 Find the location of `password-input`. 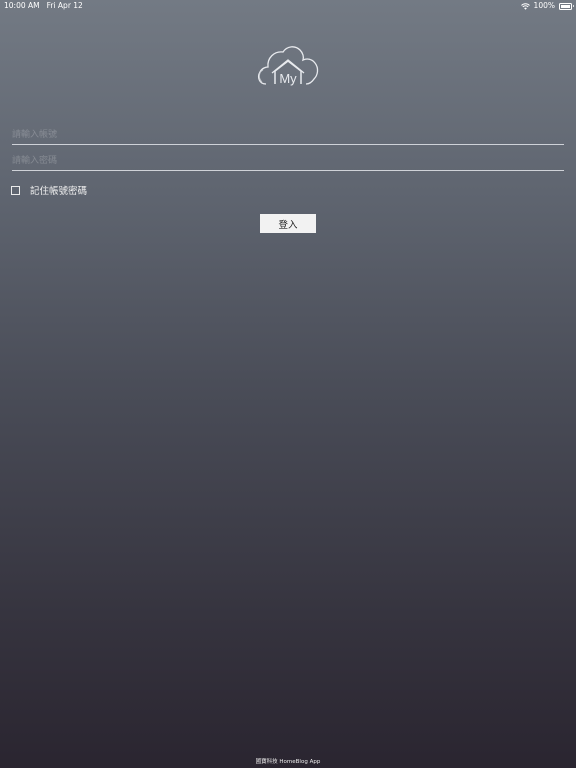

password-input is located at coordinates (288, 161).